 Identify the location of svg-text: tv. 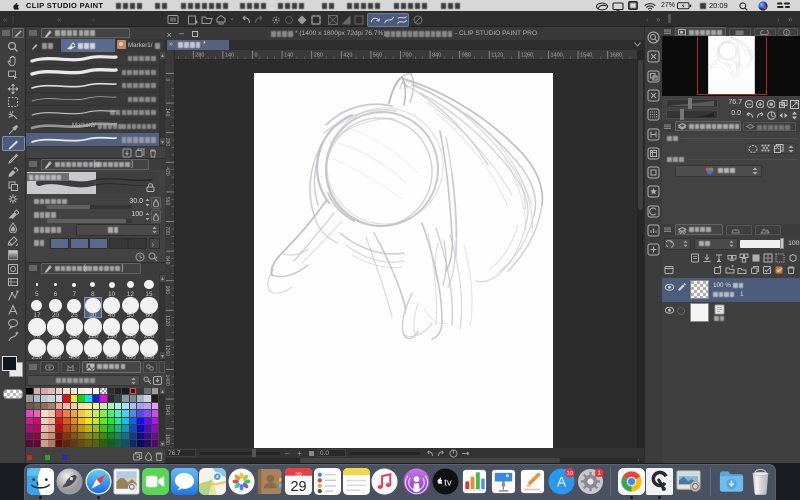
(448, 482).